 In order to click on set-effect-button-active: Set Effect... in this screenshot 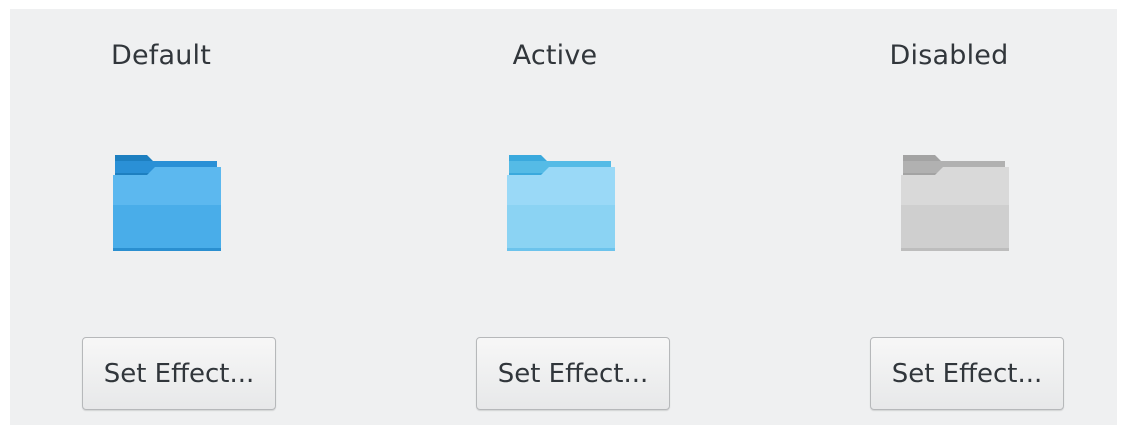, I will do `click(573, 373)`.